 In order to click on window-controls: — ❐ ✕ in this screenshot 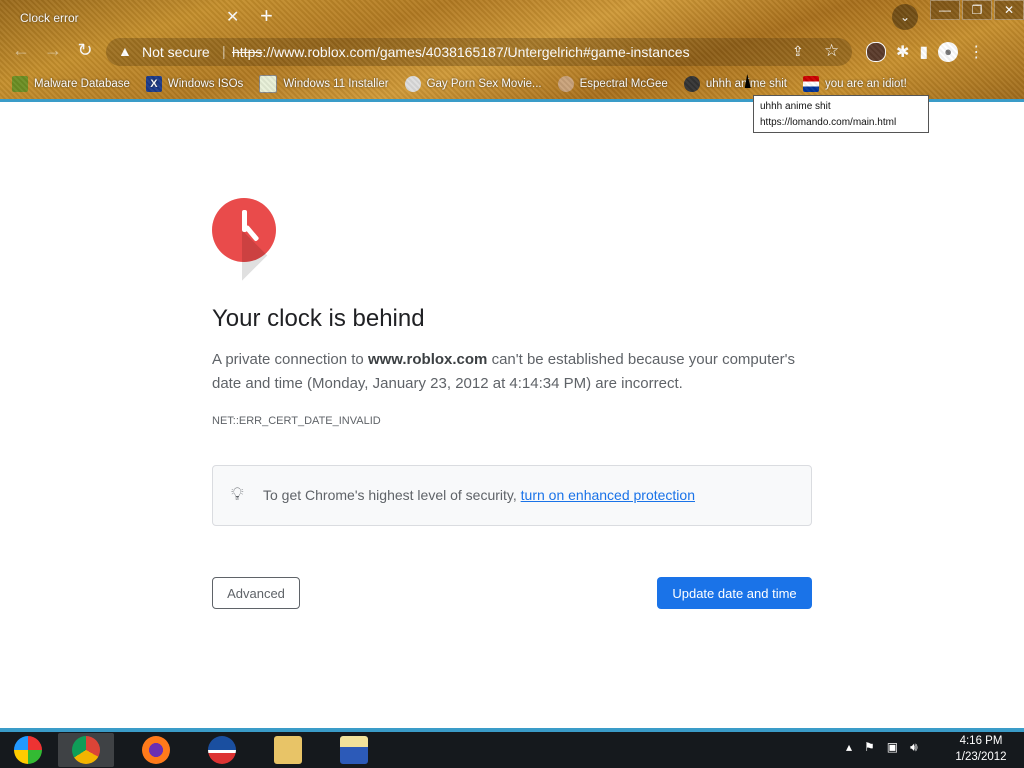, I will do `click(976, 10)`.